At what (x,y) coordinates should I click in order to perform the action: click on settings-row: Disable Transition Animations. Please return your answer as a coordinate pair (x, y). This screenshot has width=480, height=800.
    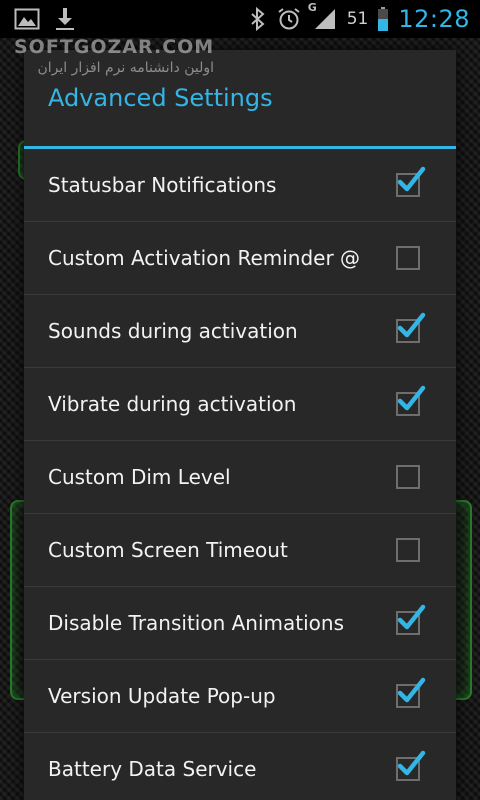
    Looking at the image, I should click on (240, 623).